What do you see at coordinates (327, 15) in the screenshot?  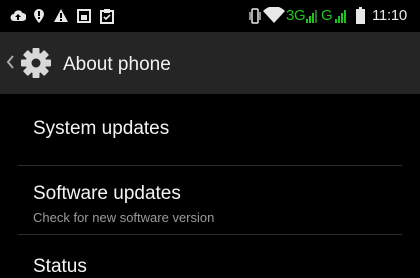 I see `network-type-g: G` at bounding box center [327, 15].